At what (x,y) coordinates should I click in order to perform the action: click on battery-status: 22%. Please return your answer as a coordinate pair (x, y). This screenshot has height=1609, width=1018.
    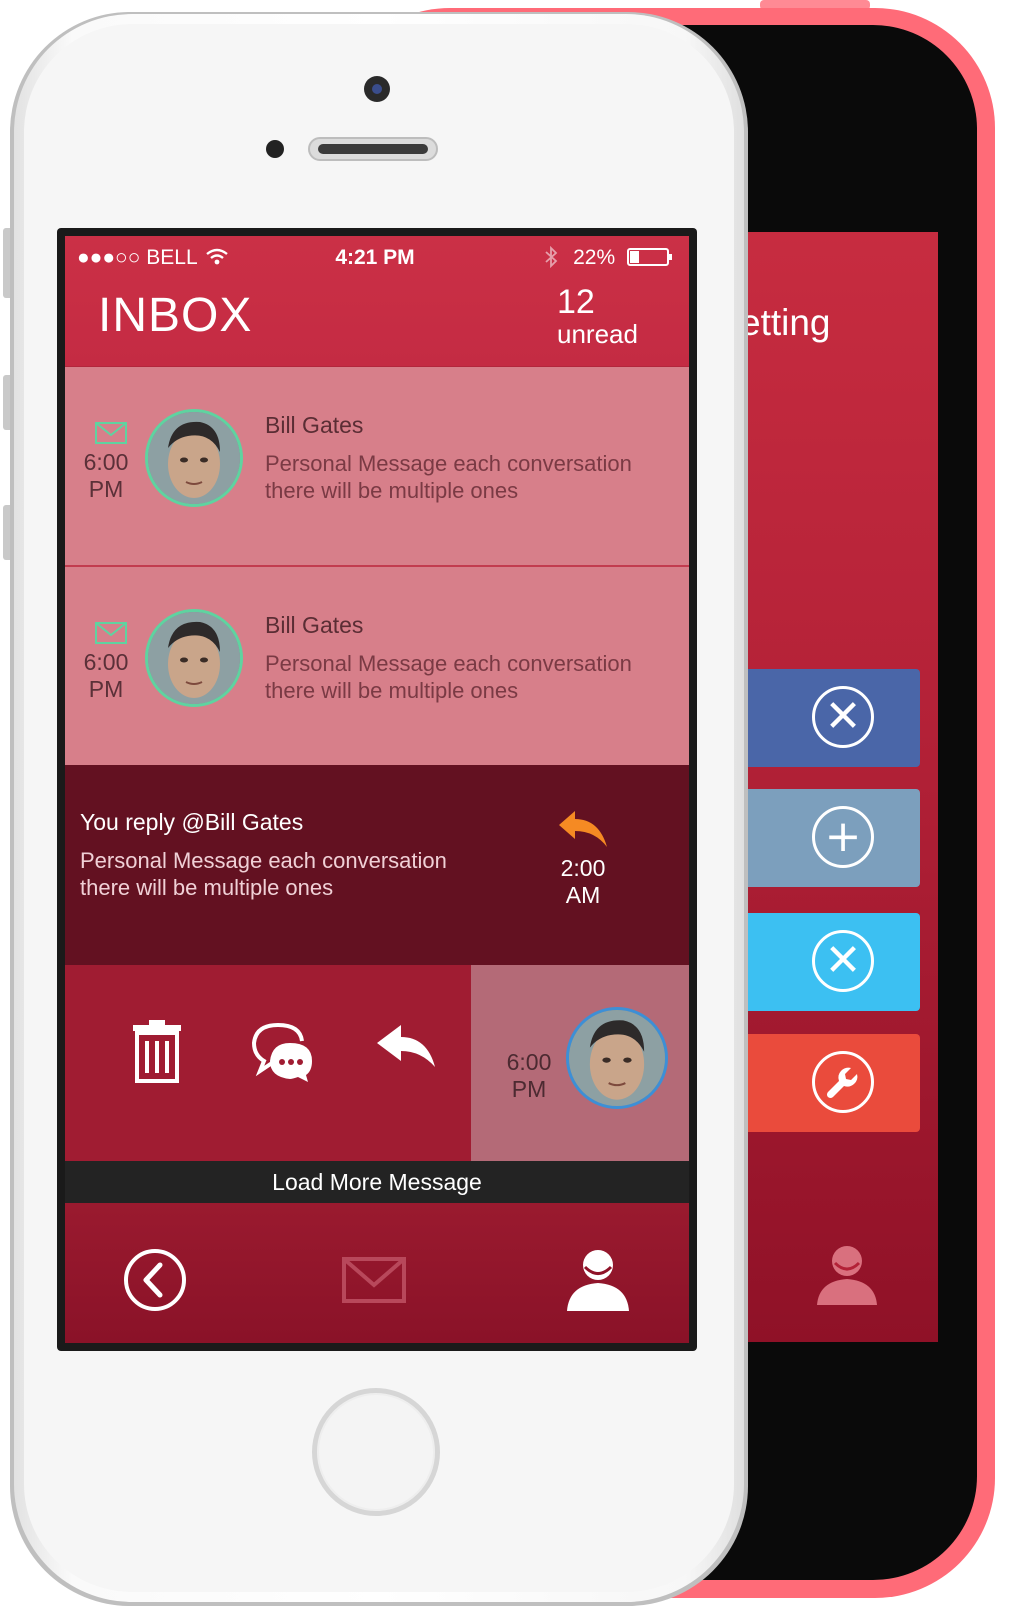
    Looking at the image, I should click on (609, 257).